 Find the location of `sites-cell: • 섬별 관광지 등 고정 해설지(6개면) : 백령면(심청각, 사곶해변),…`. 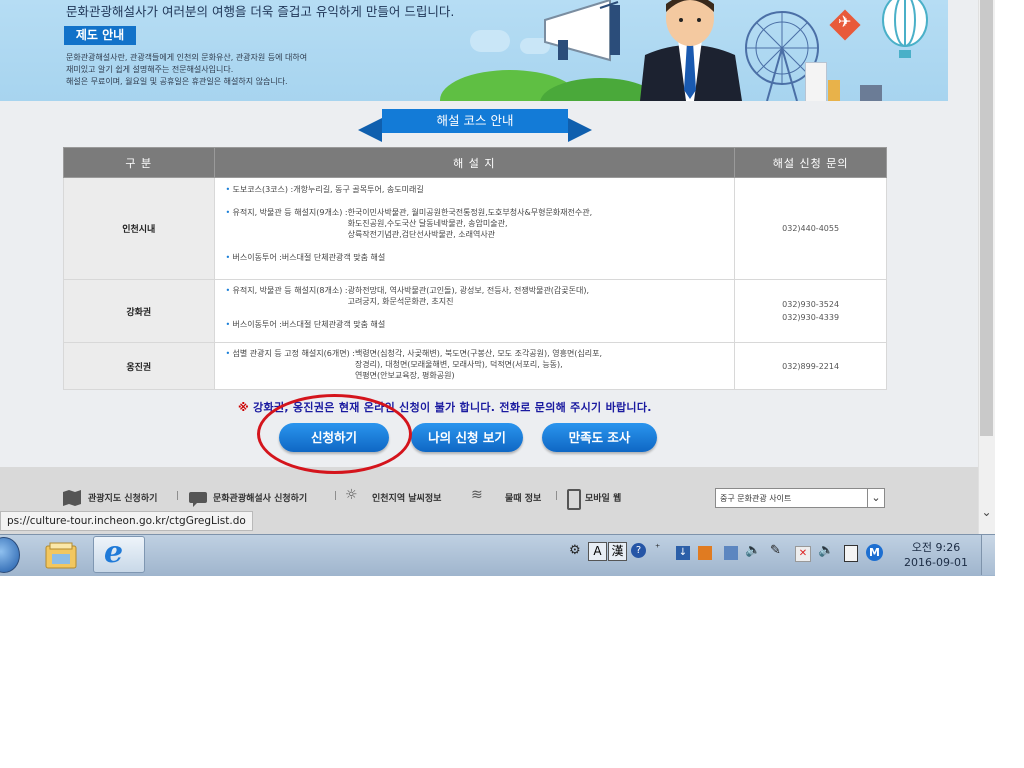

sites-cell: • 섬별 관광지 등 고정 해설지(6개면) : 백령면(심청각, 사곶해변),… is located at coordinates (474, 366).